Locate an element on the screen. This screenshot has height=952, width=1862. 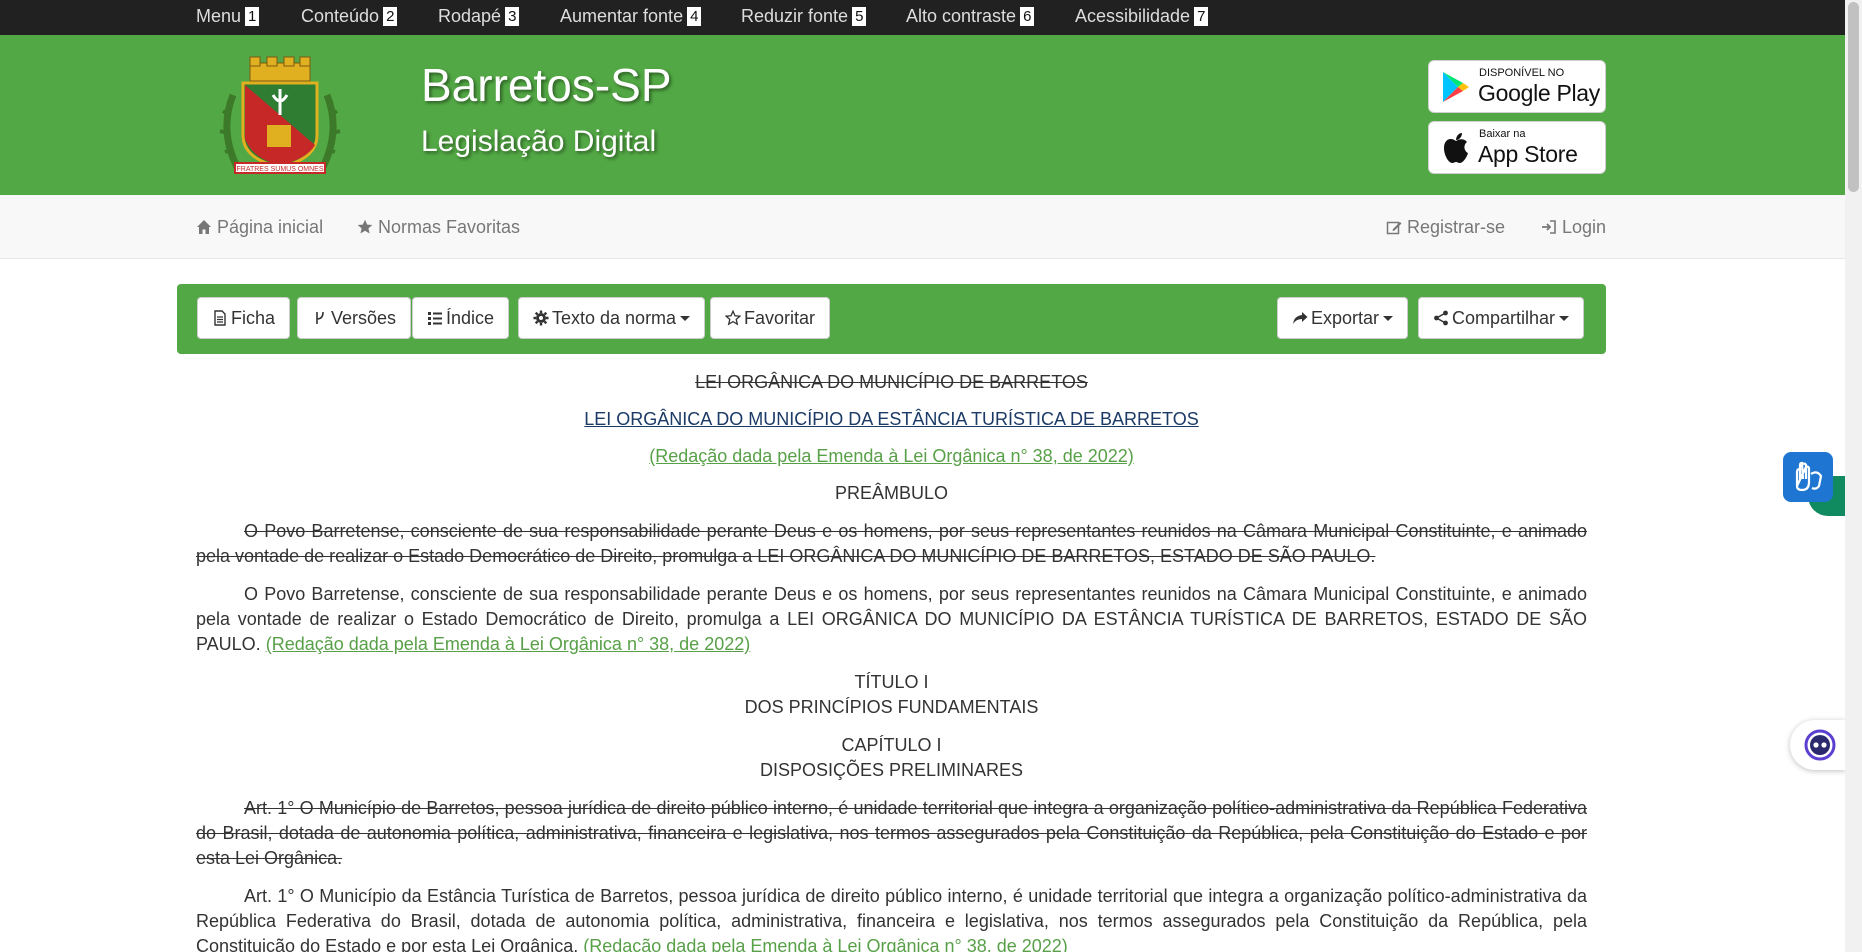
acc-link-high-contrast: Alto contraste 6 is located at coordinates (970, 16).